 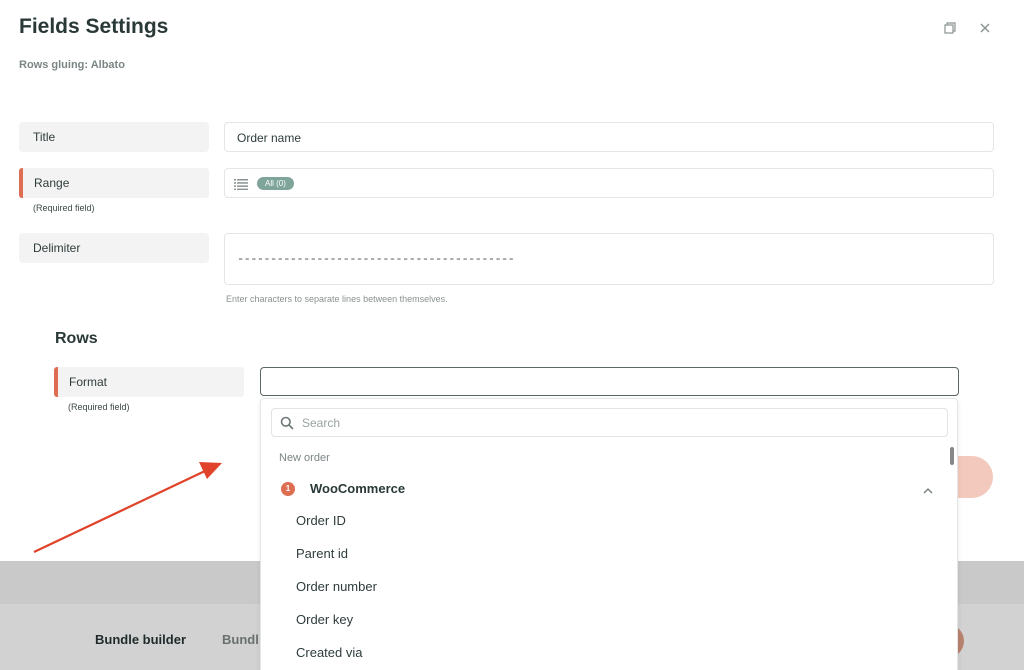 What do you see at coordinates (127, 507) in the screenshot?
I see `annotation-arrow-icon` at bounding box center [127, 507].